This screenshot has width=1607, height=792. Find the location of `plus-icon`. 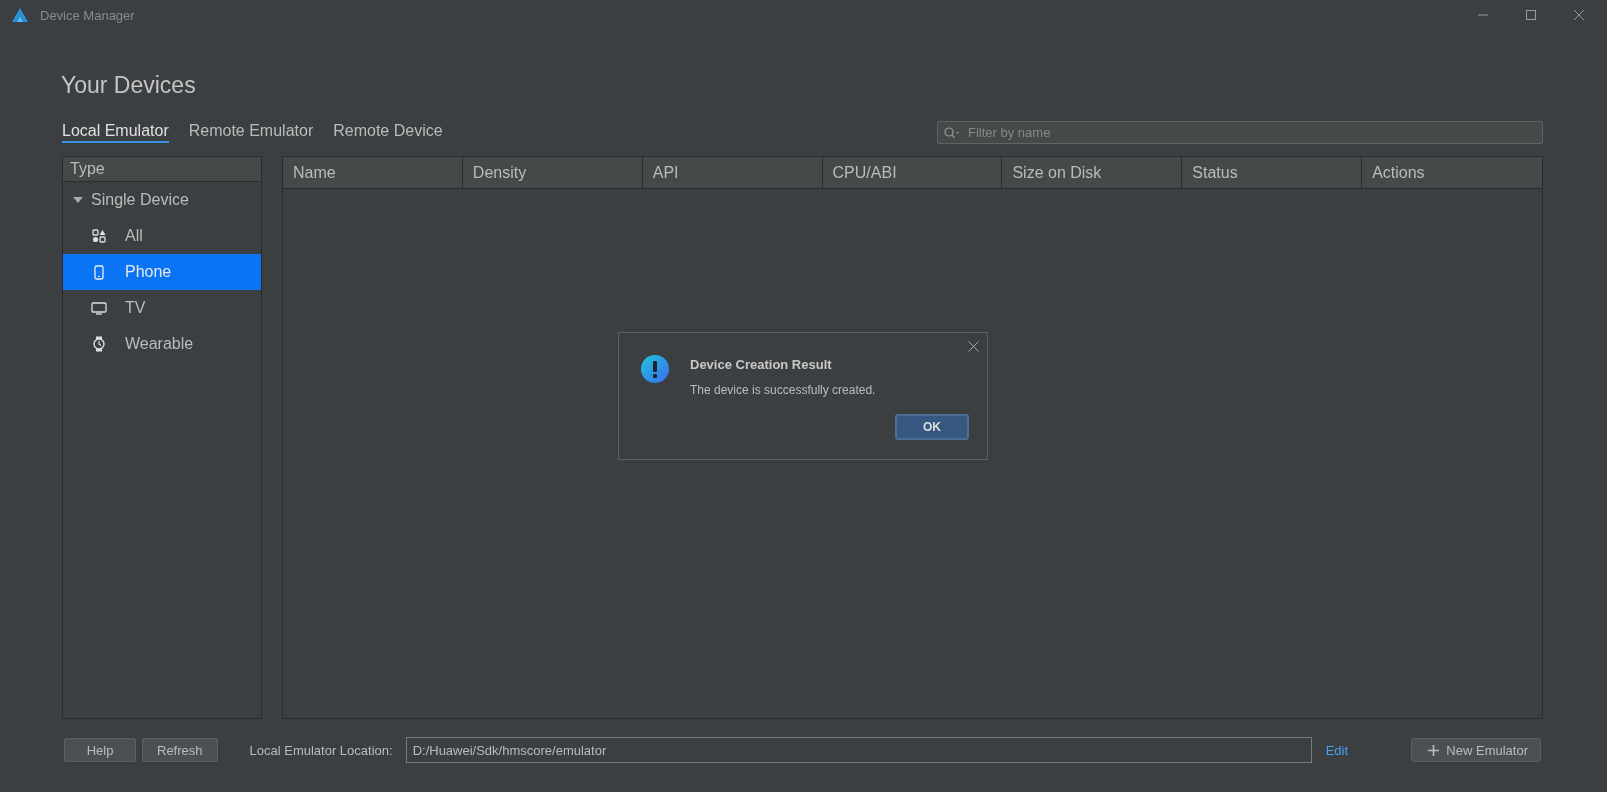

plus-icon is located at coordinates (1434, 750).